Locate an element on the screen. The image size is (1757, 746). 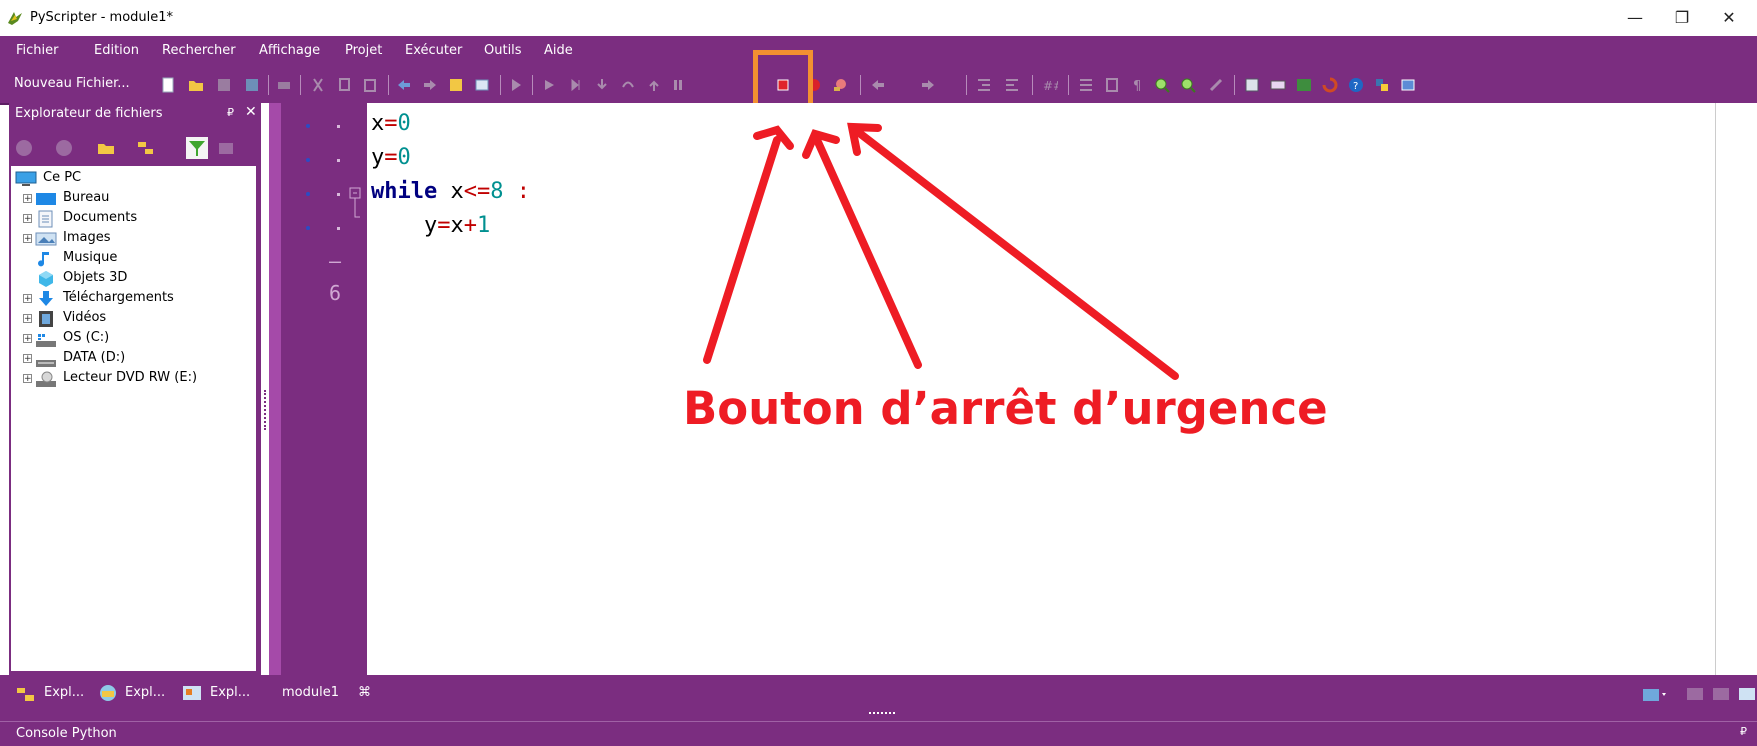
pin-icon: ₽ is located at coordinates (1743, 731).